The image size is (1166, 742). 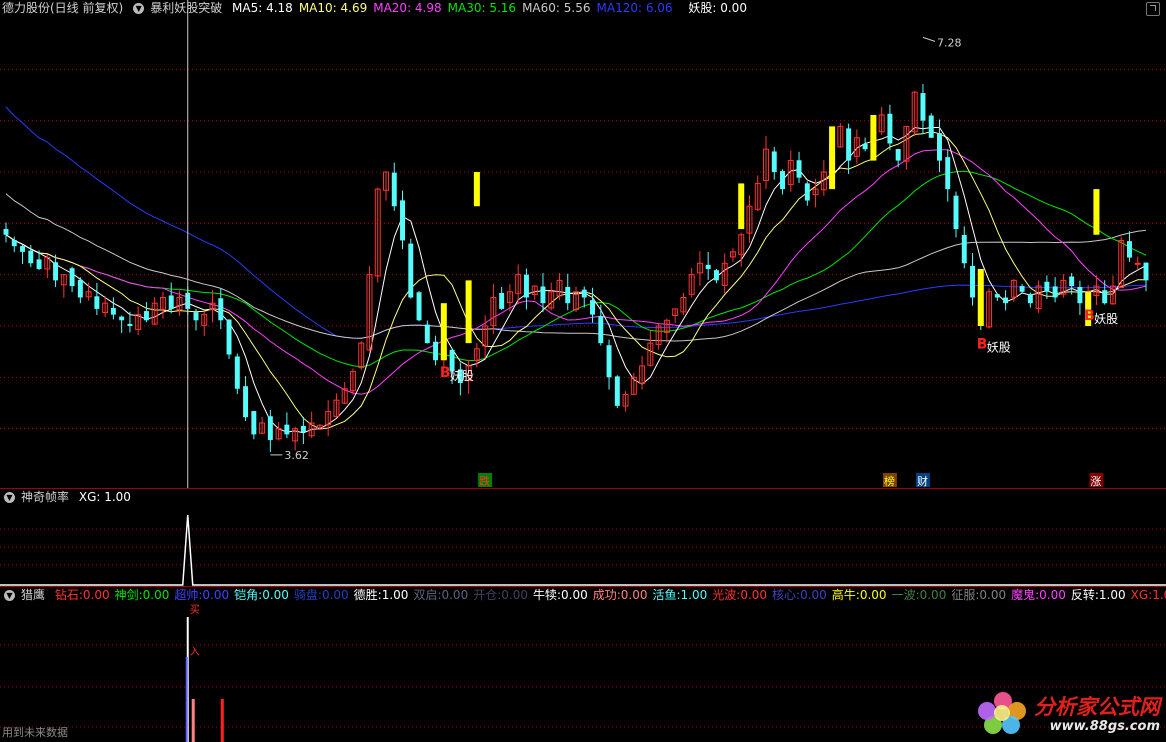 I want to click on buy-mark-top: 买, so click(x=195, y=610).